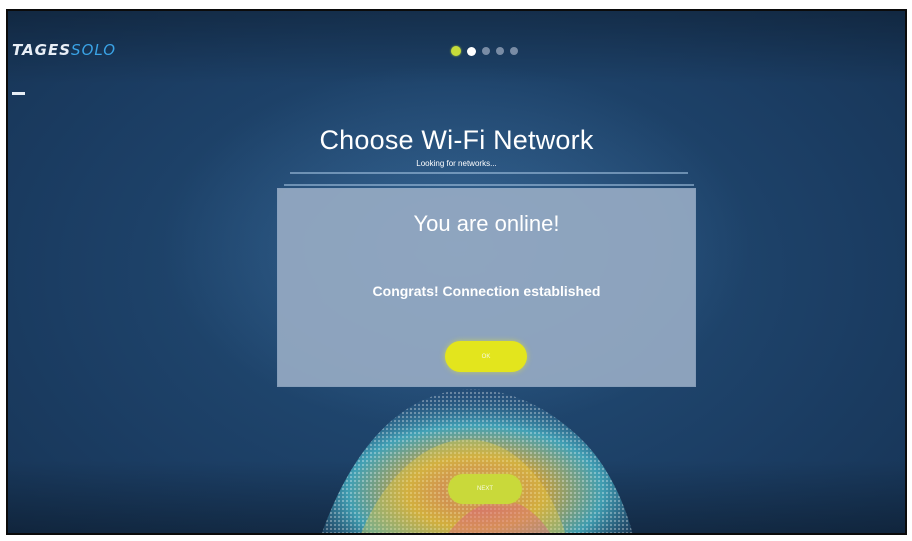  Describe the element at coordinates (485, 489) in the screenshot. I see `next-button: NEXT` at that location.